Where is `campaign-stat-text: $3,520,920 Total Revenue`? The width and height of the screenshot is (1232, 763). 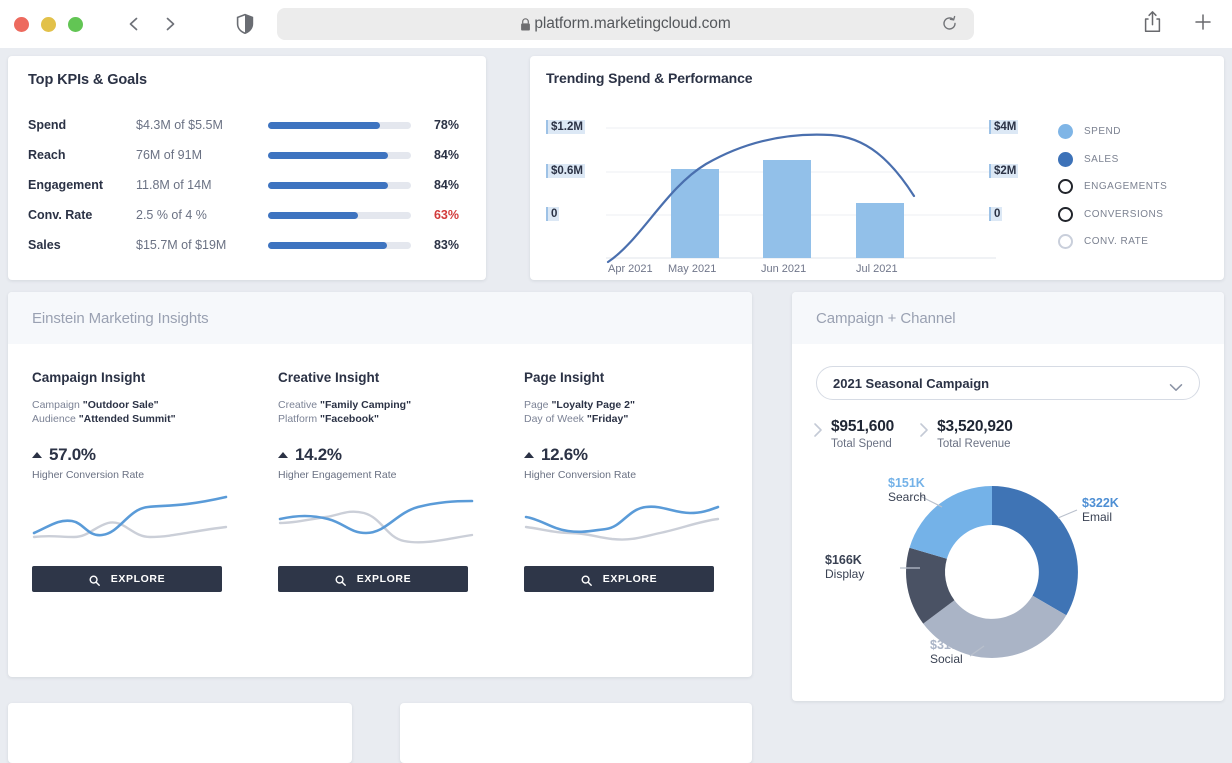
campaign-stat-text: $3,520,920 Total Revenue is located at coordinates (975, 434).